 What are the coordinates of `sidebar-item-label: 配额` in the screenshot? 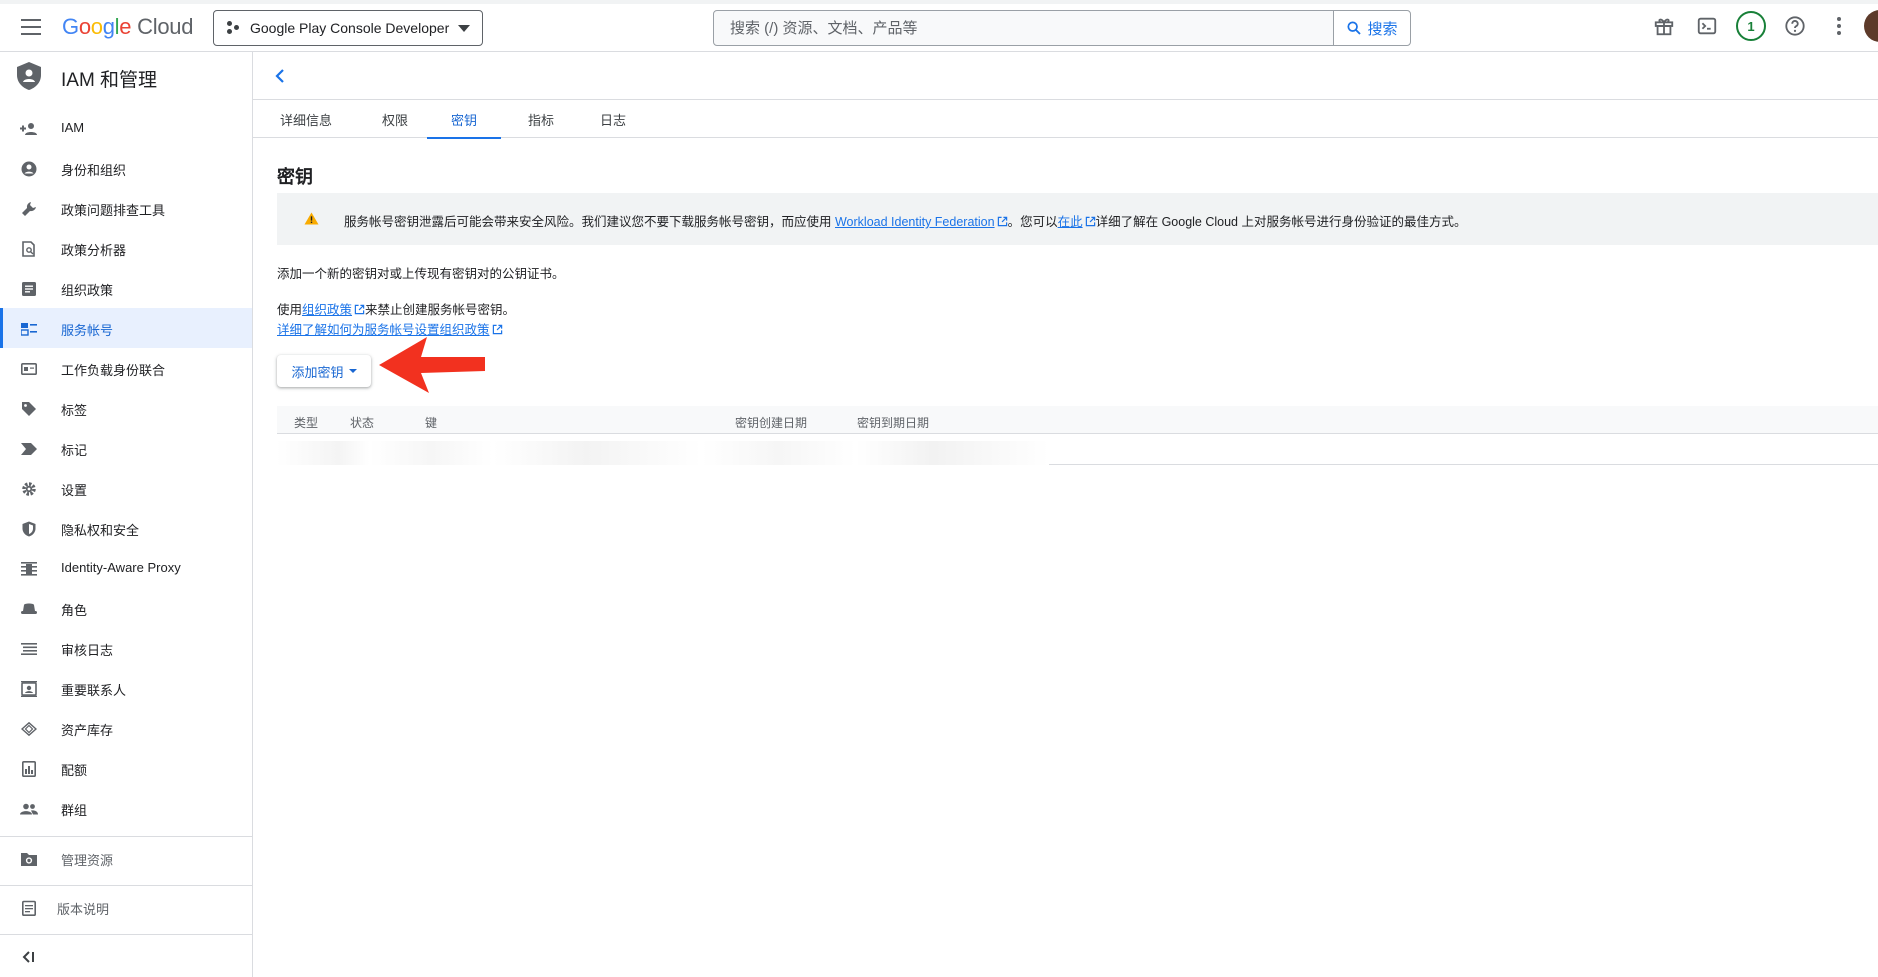 It's located at (74, 770).